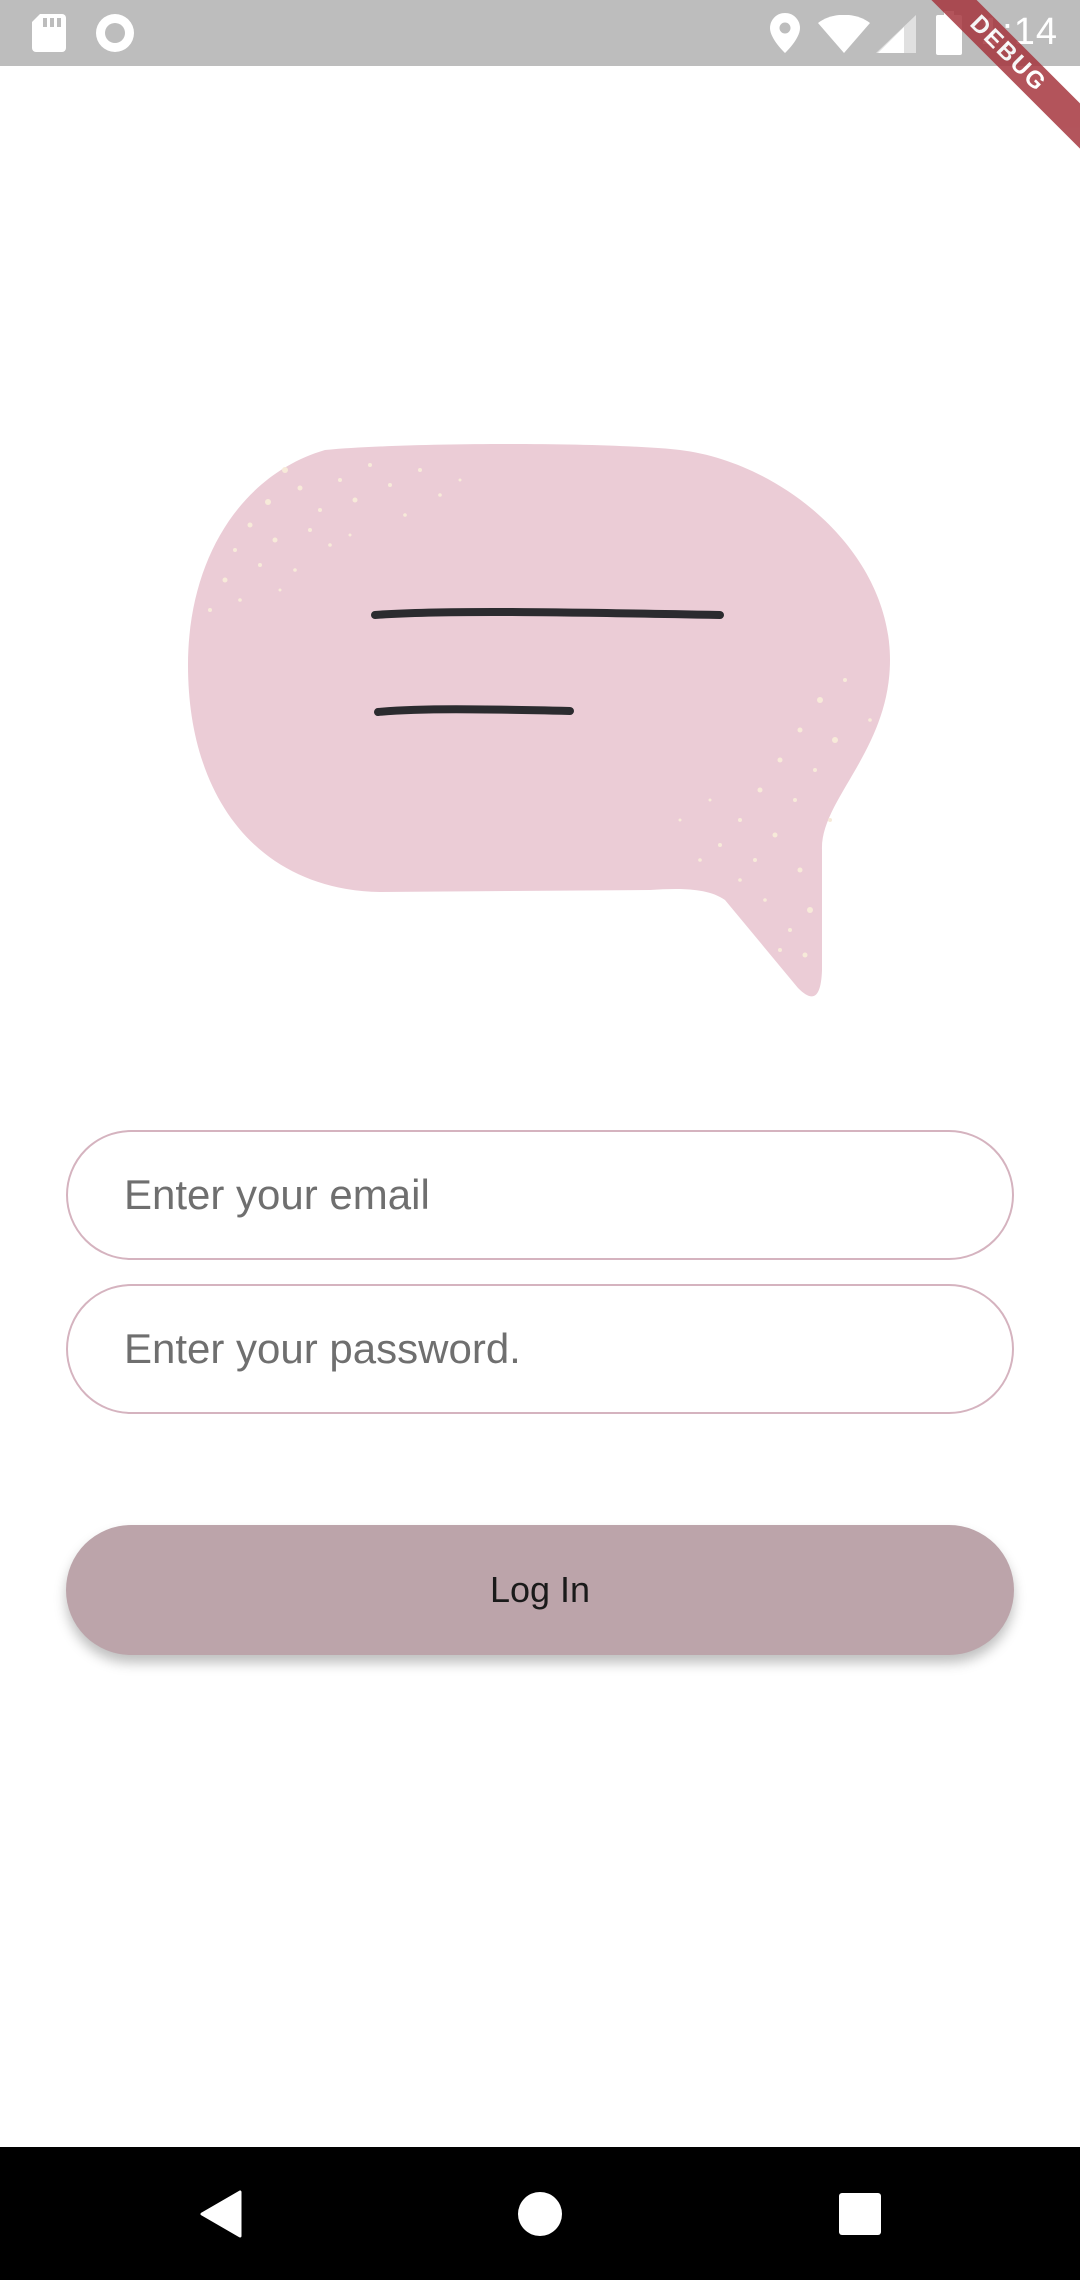 The height and width of the screenshot is (2280, 1080). I want to click on status-bar: 1:14, so click(540, 33).